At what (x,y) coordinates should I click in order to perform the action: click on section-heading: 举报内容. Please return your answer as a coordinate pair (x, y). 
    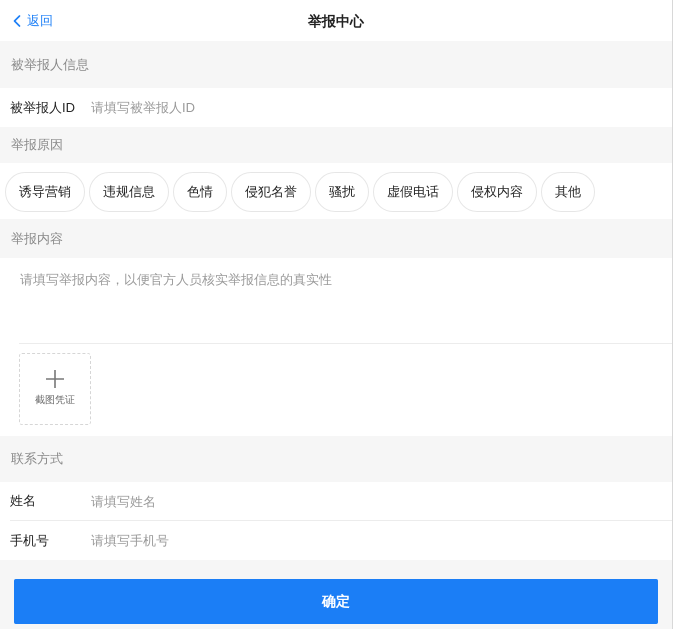
    Looking at the image, I should click on (37, 239).